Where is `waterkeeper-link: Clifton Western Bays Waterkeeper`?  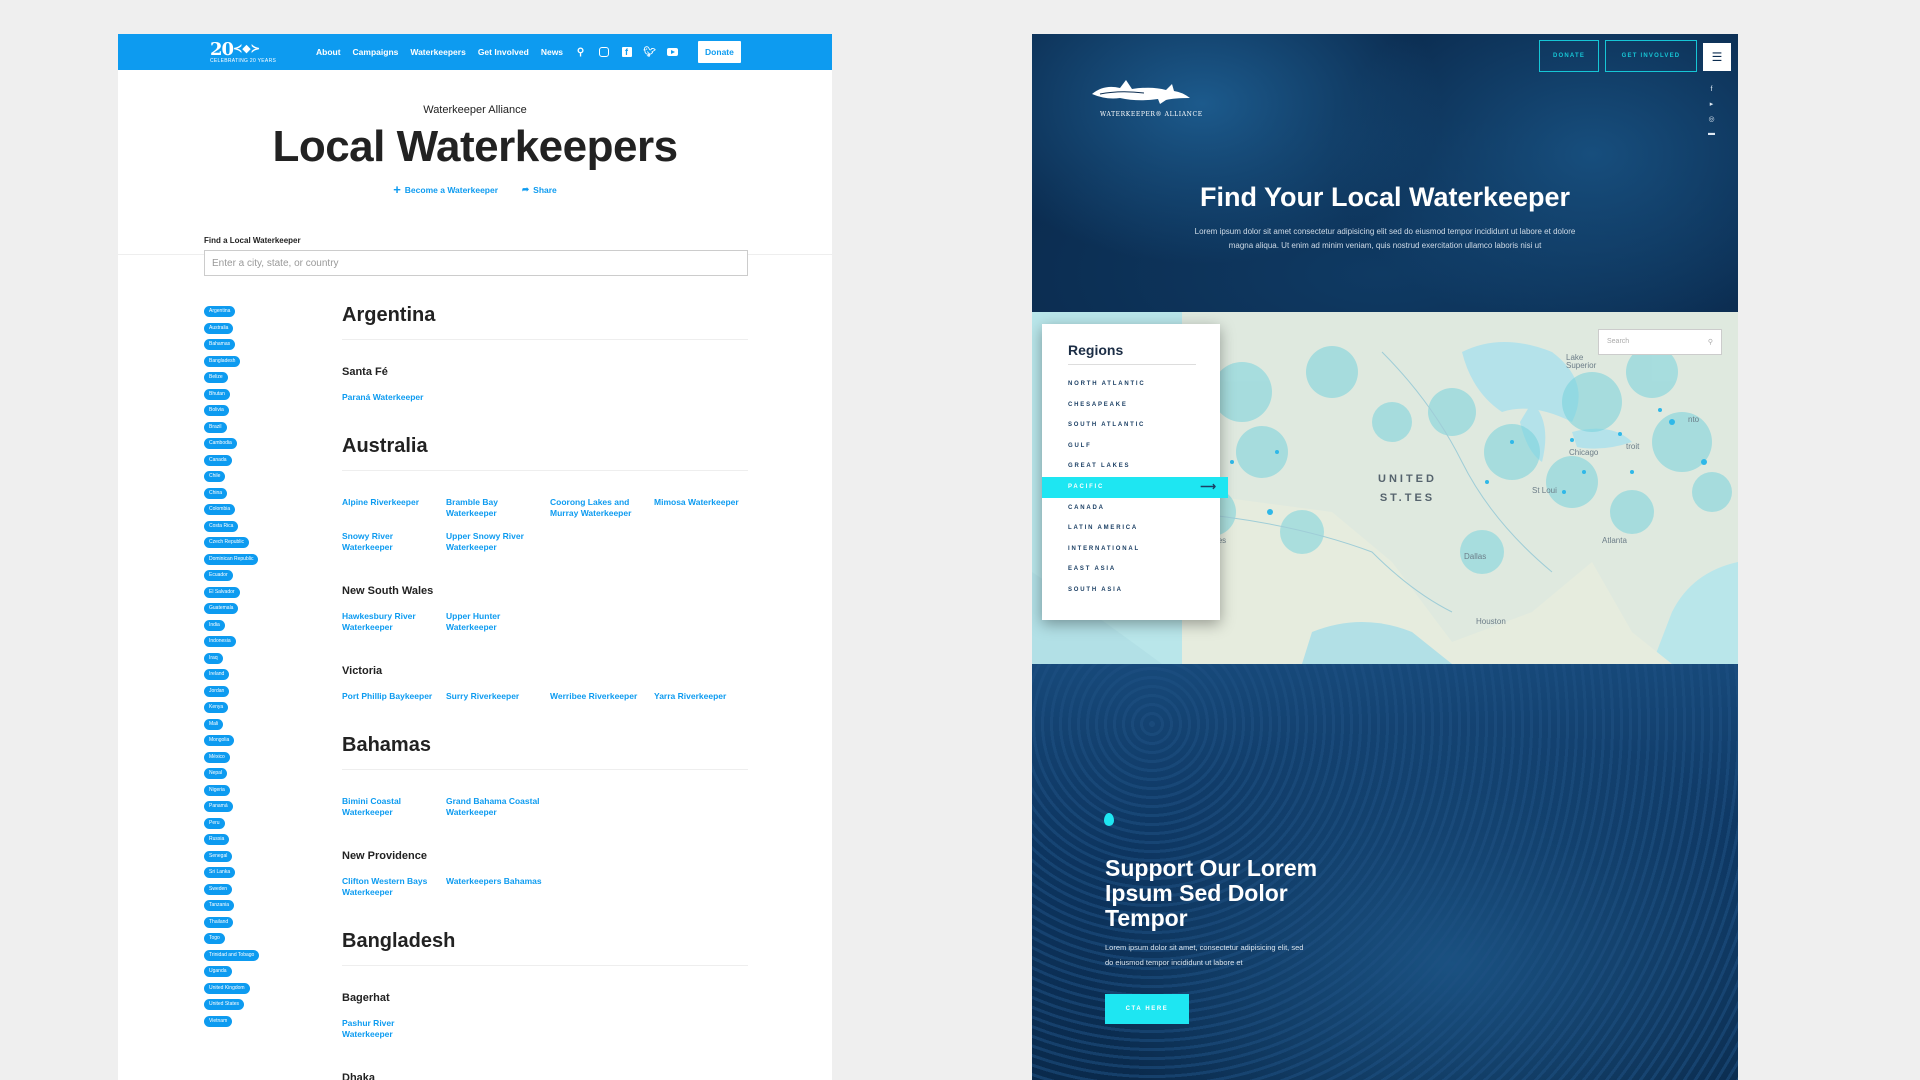
waterkeeper-link: Clifton Western Bays Waterkeeper is located at coordinates (394, 887).